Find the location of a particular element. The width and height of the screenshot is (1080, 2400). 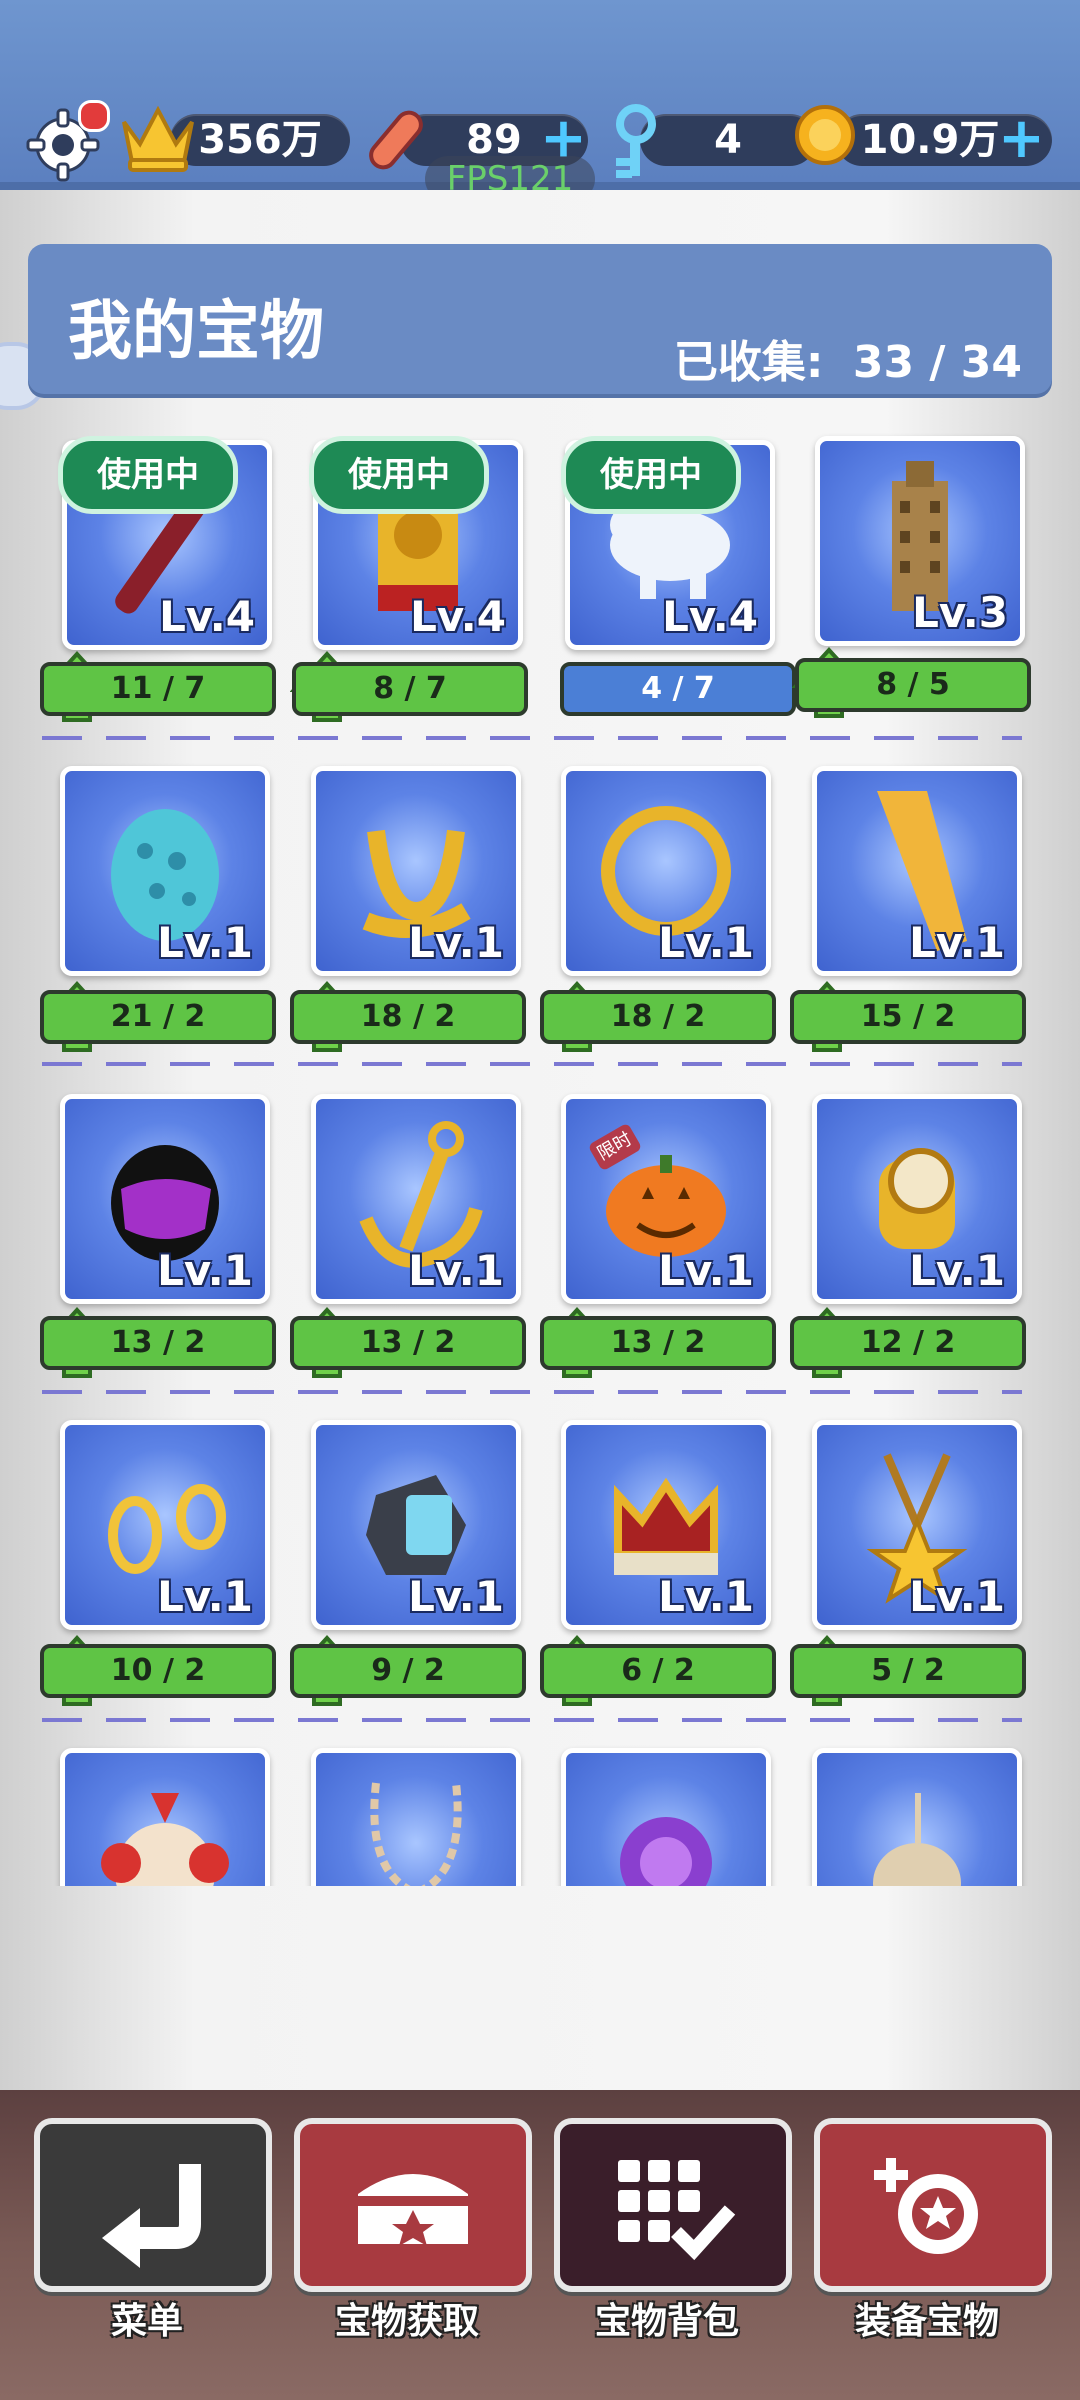

treasure-bag-label: 宝物背包 is located at coordinates (666, 2321).